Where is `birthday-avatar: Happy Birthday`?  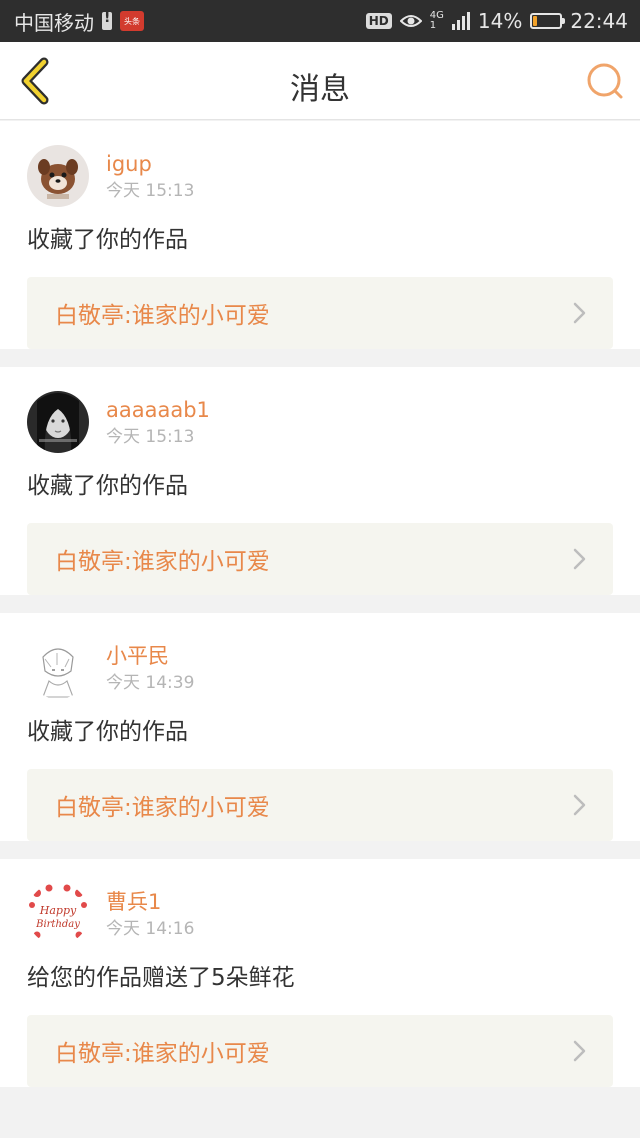
birthday-avatar: Happy Birthday is located at coordinates (58, 914).